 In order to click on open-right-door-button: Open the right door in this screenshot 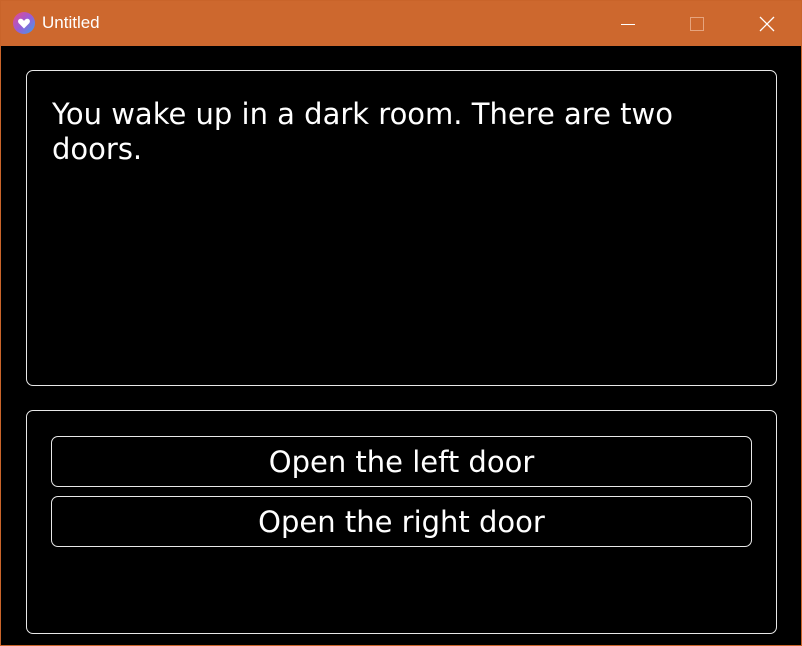, I will do `click(401, 521)`.